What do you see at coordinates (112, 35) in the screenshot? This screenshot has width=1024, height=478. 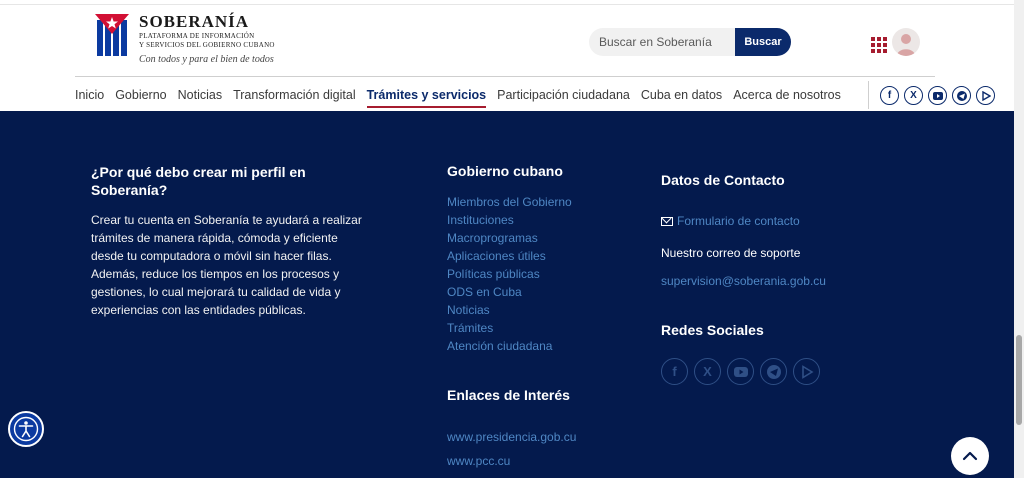 I see `cuban-flag-logo-icon` at bounding box center [112, 35].